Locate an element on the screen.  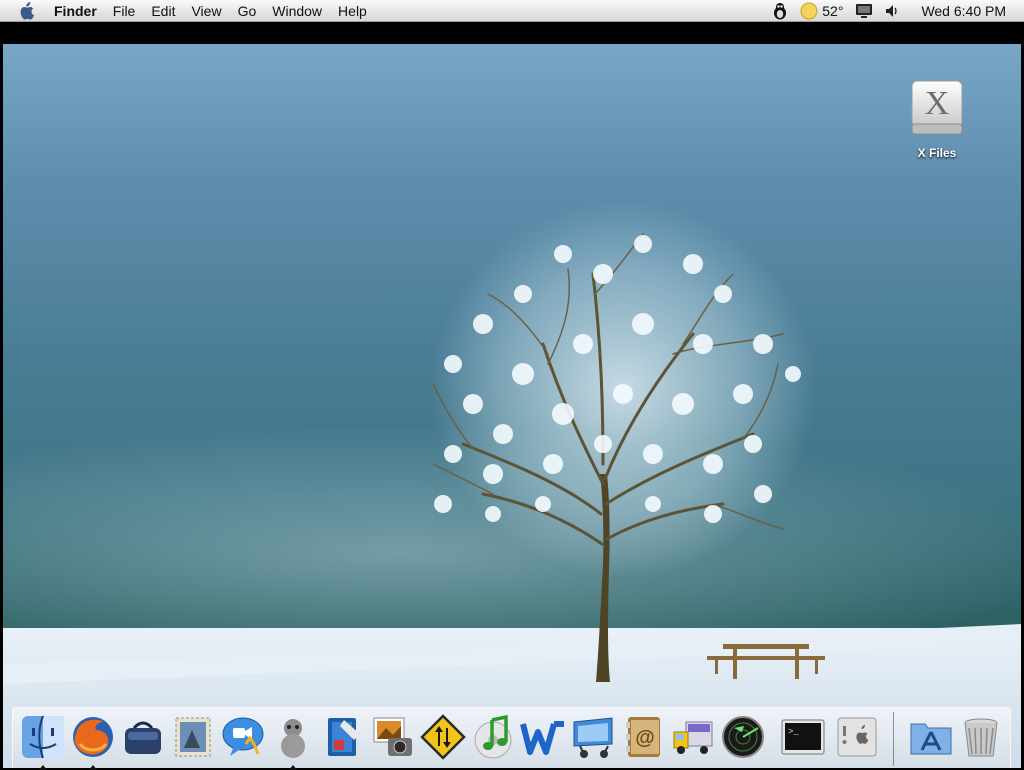
desktop-icon-x-files: X X Files is located at coordinates (937, 120).